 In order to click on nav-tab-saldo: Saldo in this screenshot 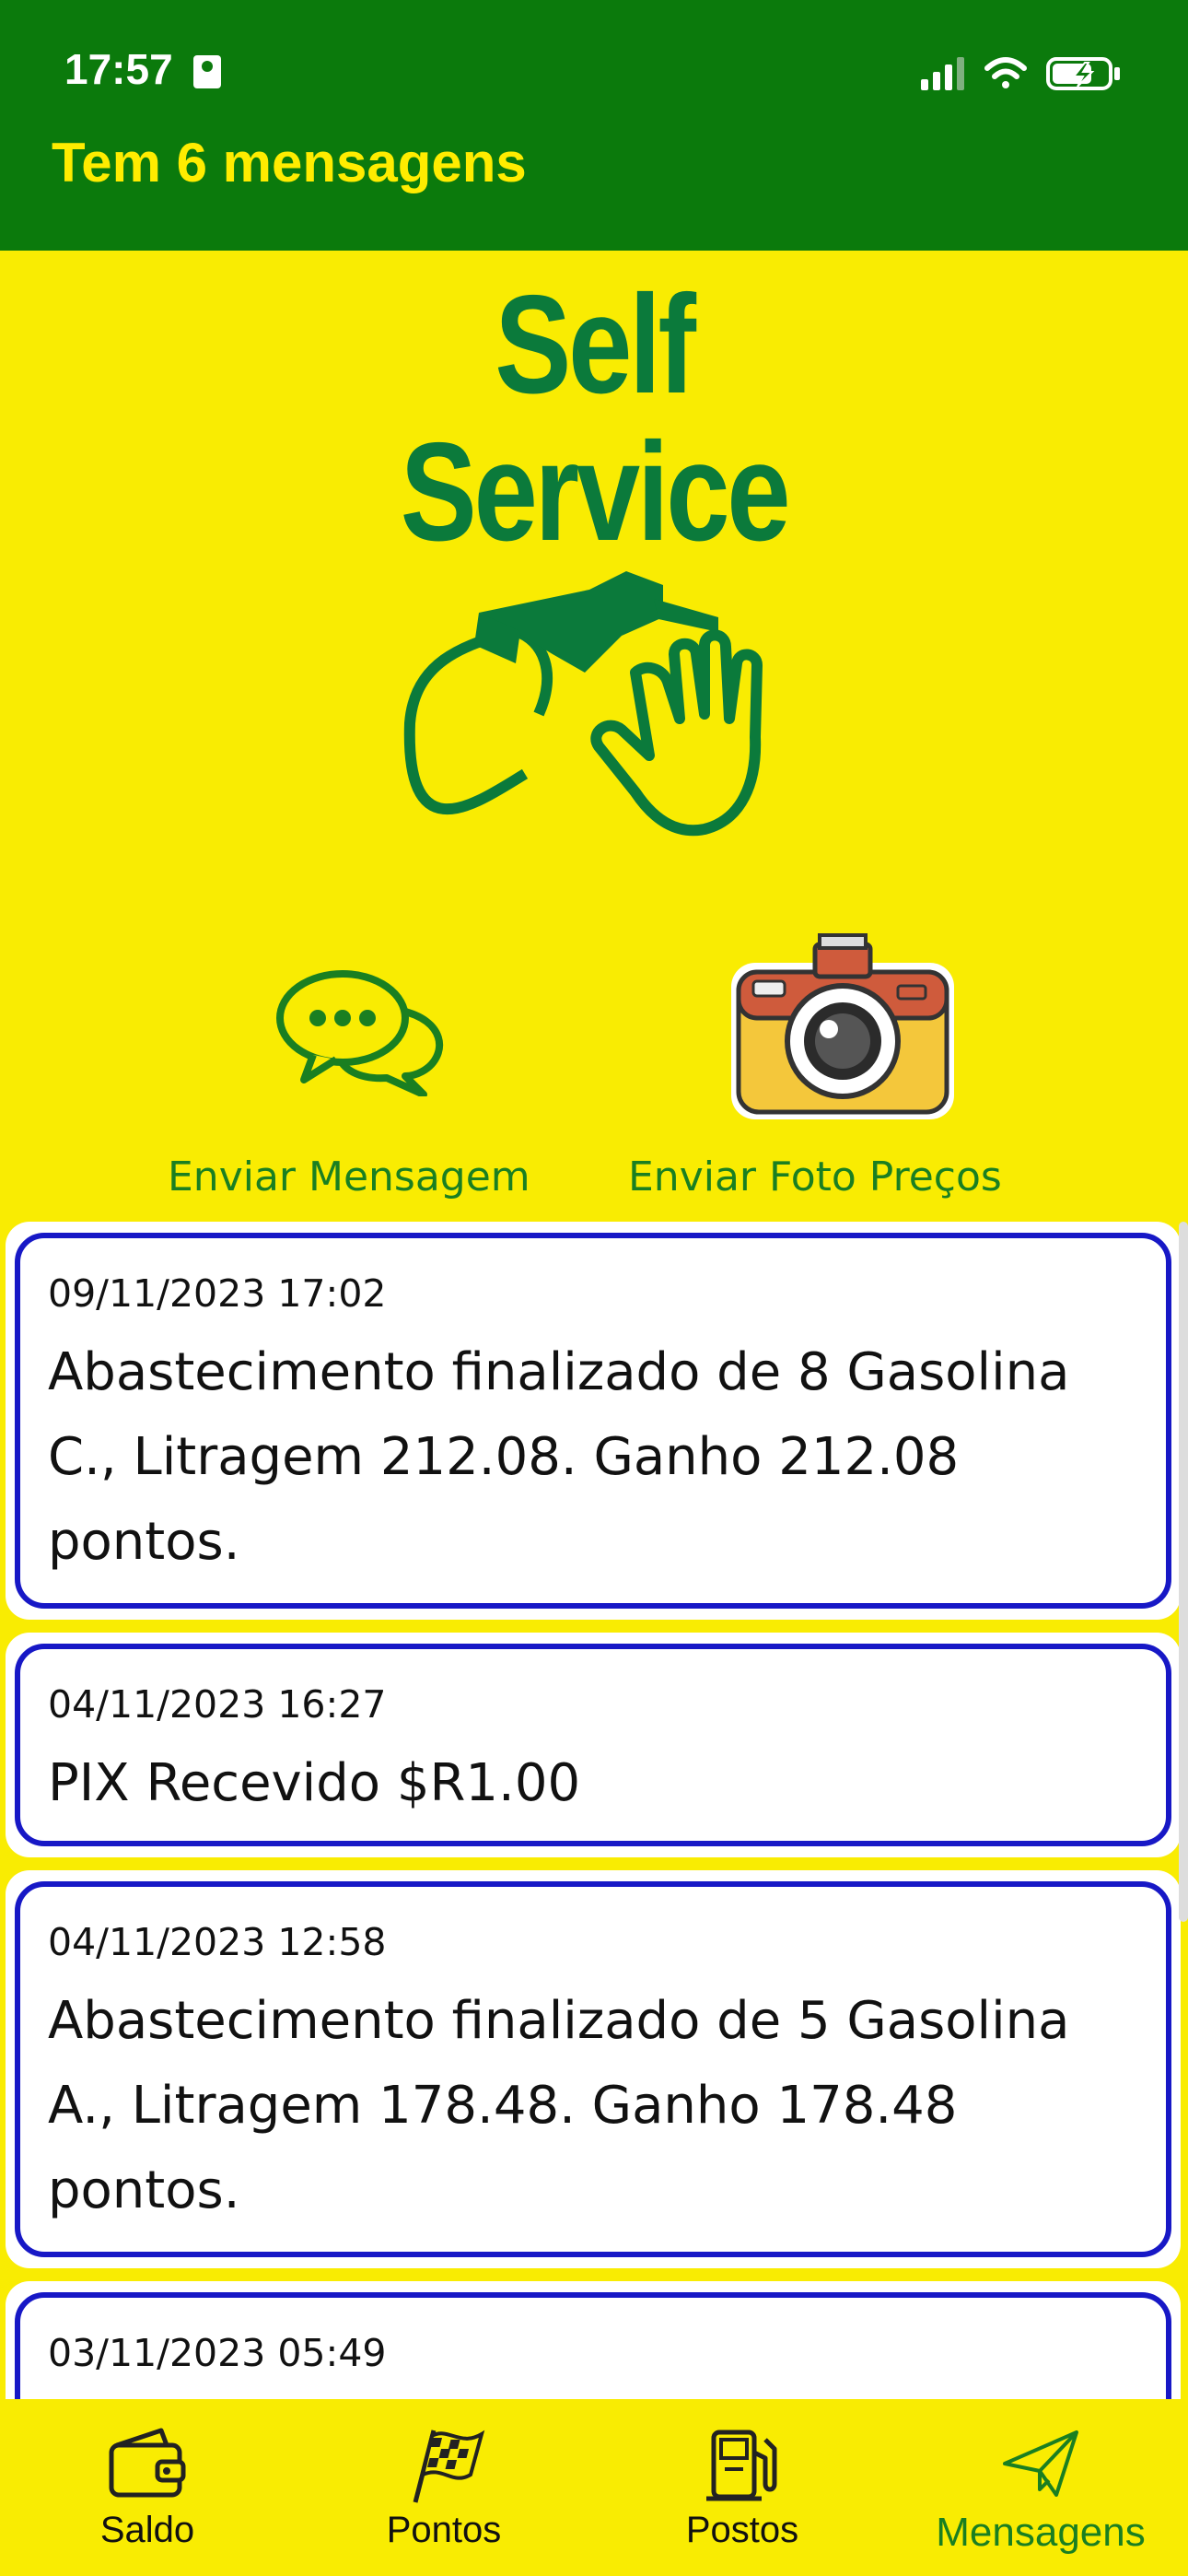, I will do `click(147, 2487)`.